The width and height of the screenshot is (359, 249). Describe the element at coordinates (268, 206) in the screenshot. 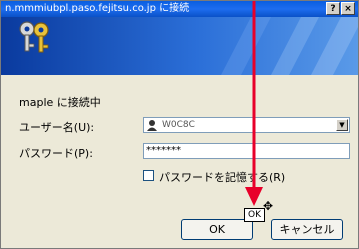

I see `move-cursor-icon: ✥` at that location.